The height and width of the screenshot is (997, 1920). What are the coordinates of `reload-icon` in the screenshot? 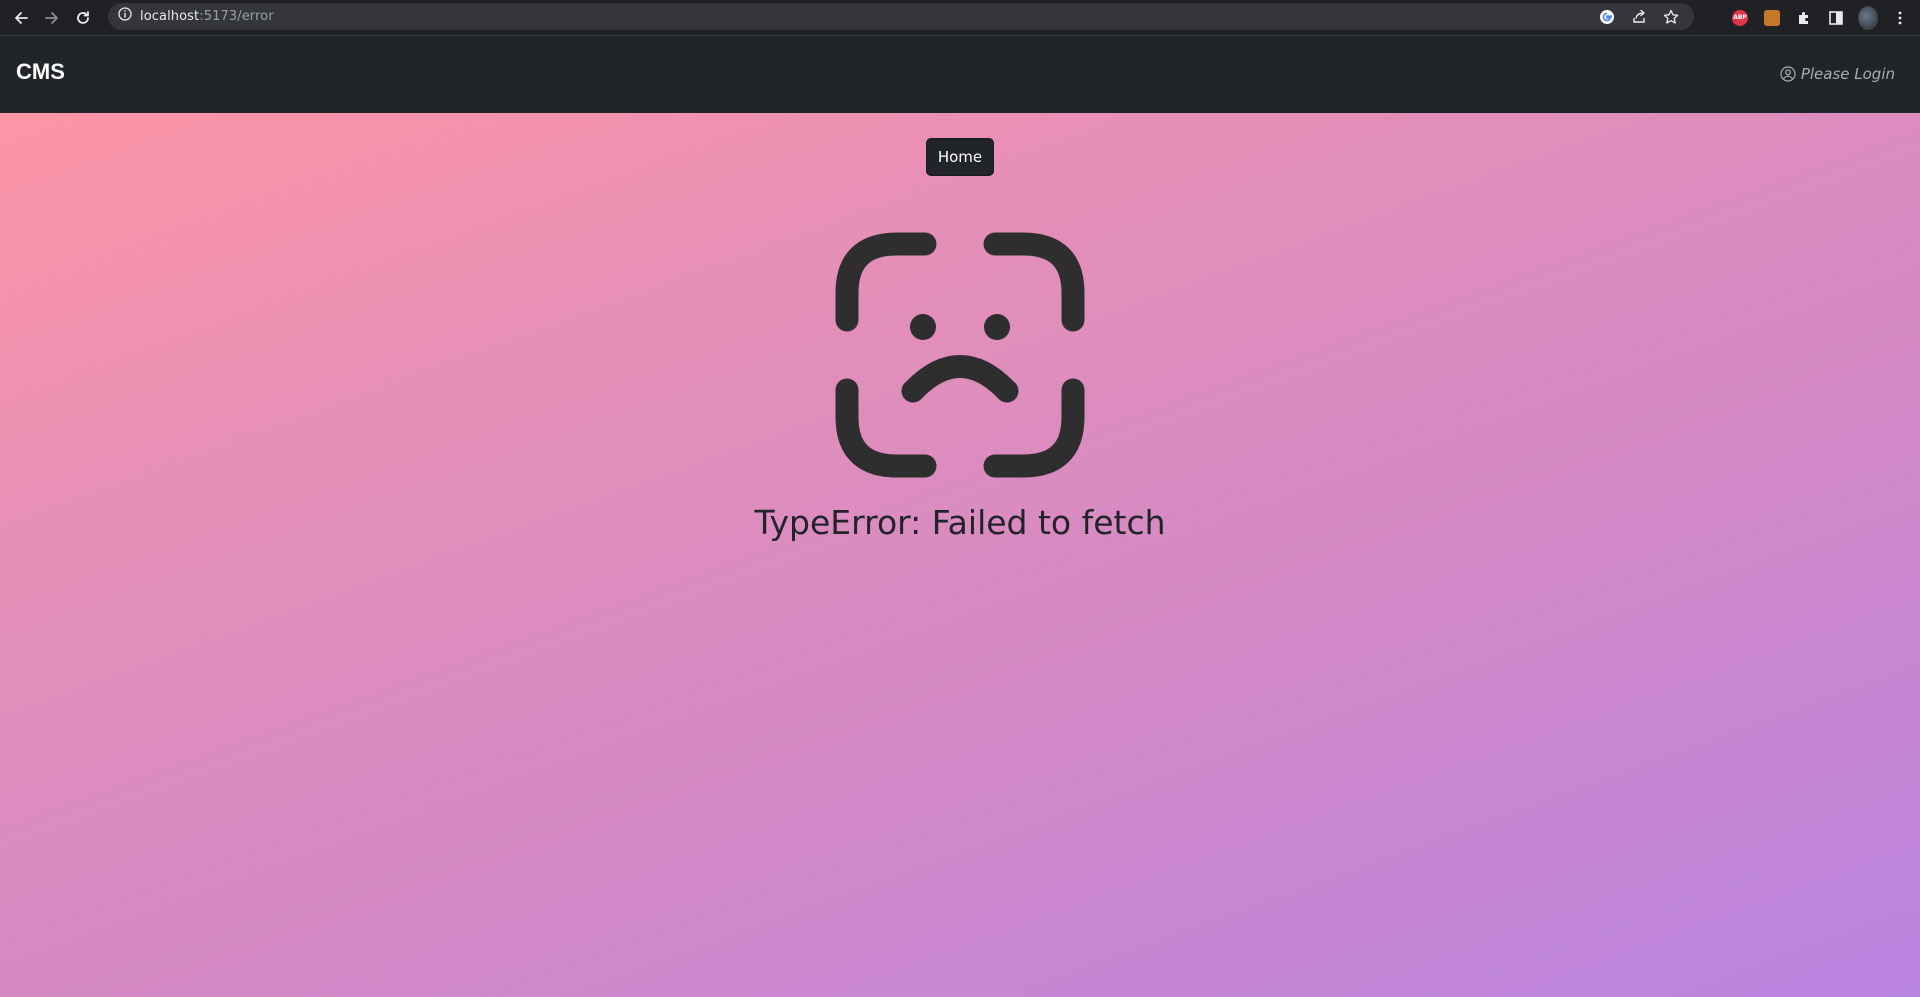 It's located at (83, 18).